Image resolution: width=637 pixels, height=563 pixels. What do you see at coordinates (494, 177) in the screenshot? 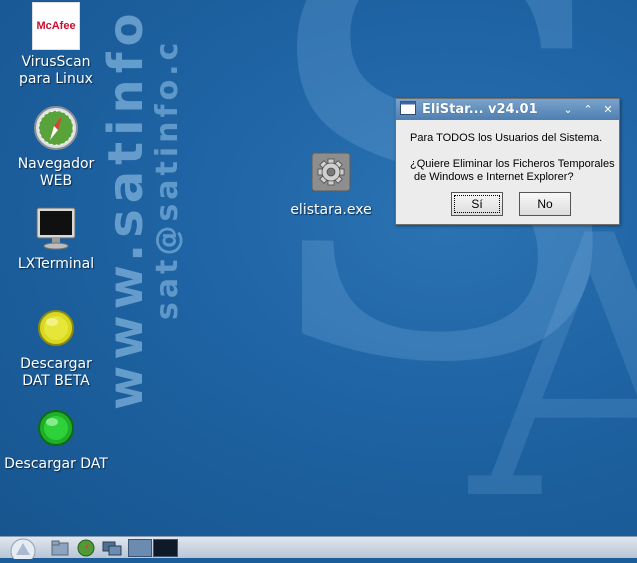
I see `dialog-message-line3: de Windows e Internet Explorer?` at bounding box center [494, 177].